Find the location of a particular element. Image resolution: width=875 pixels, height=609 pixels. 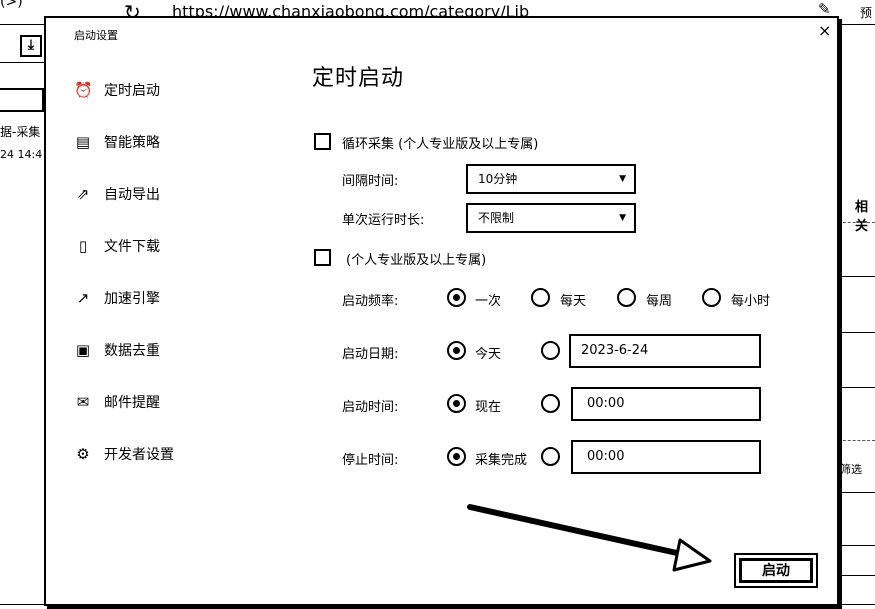

back-symbol: (>) is located at coordinates (11, 5).